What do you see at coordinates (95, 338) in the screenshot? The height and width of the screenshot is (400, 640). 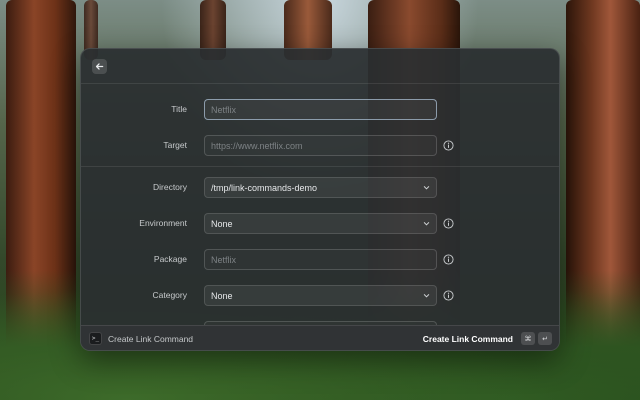 I see `terminal-icon: >_` at bounding box center [95, 338].